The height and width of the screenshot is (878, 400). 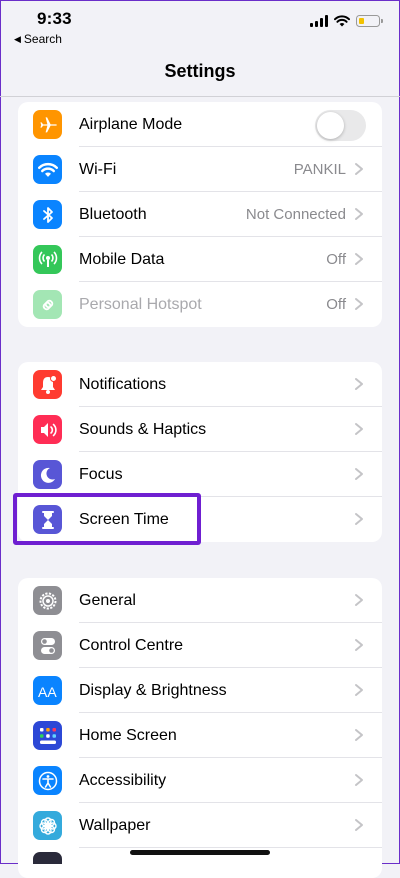 I want to click on row-label: Airplane Mode, so click(x=131, y=124).